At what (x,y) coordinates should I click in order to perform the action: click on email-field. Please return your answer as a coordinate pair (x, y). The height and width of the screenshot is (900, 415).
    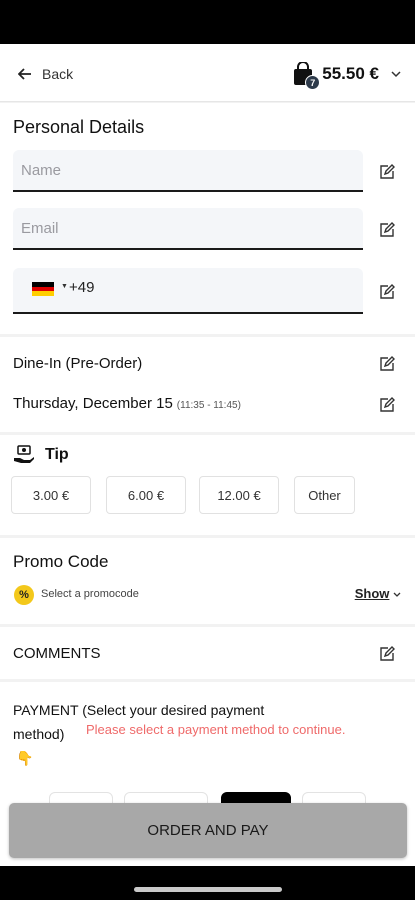
    Looking at the image, I should click on (188, 229).